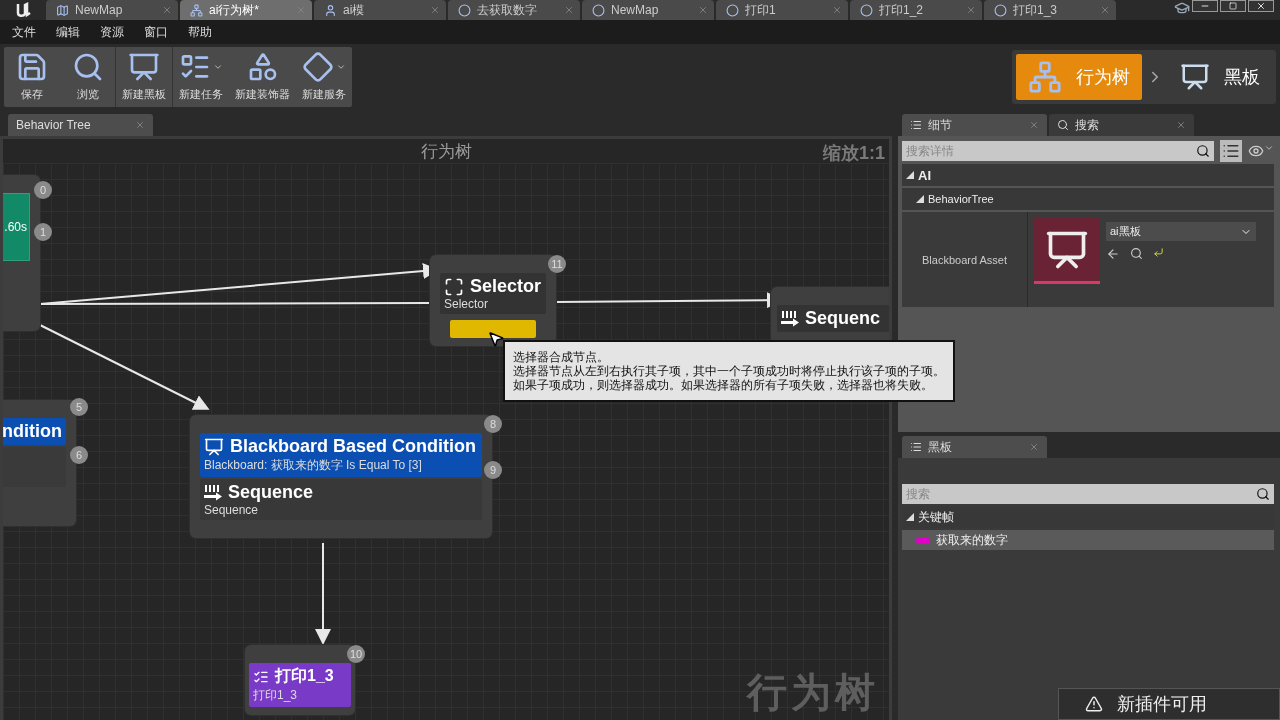 The width and height of the screenshot is (1280, 720). Describe the element at coordinates (80, 125) in the screenshot. I see `graph-tab: Behavior Tree` at that location.